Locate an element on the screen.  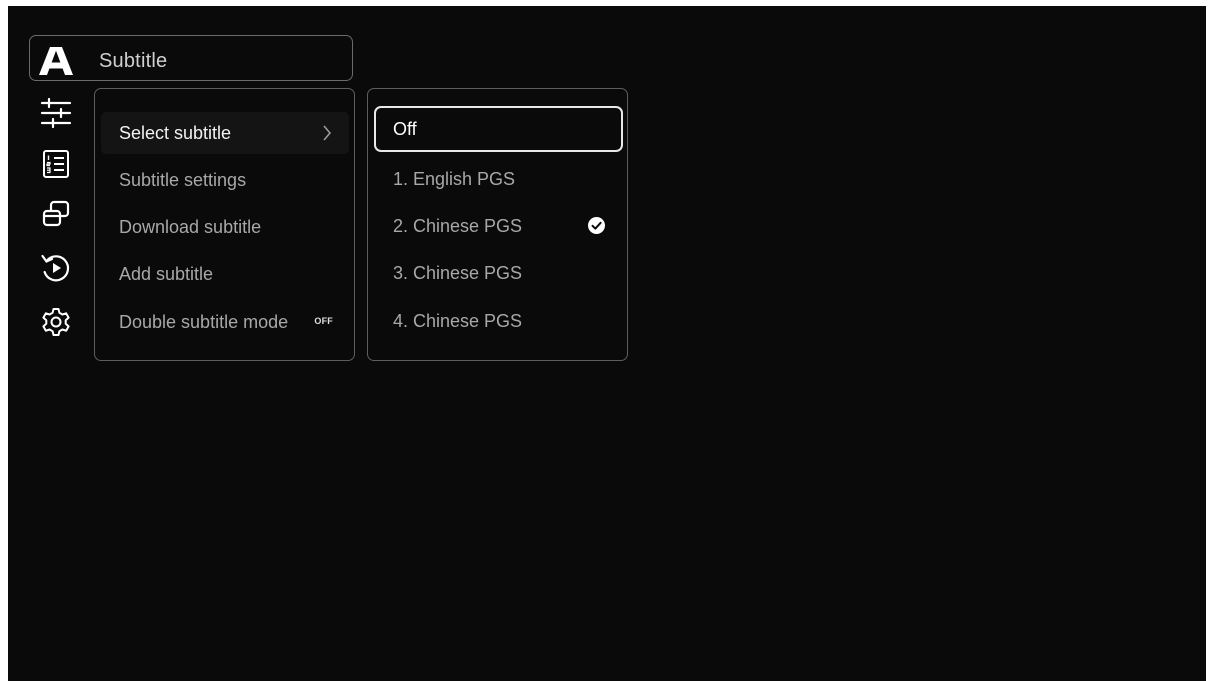
menu-item-subtitle-settings: Subtitle settings is located at coordinates (225, 180).